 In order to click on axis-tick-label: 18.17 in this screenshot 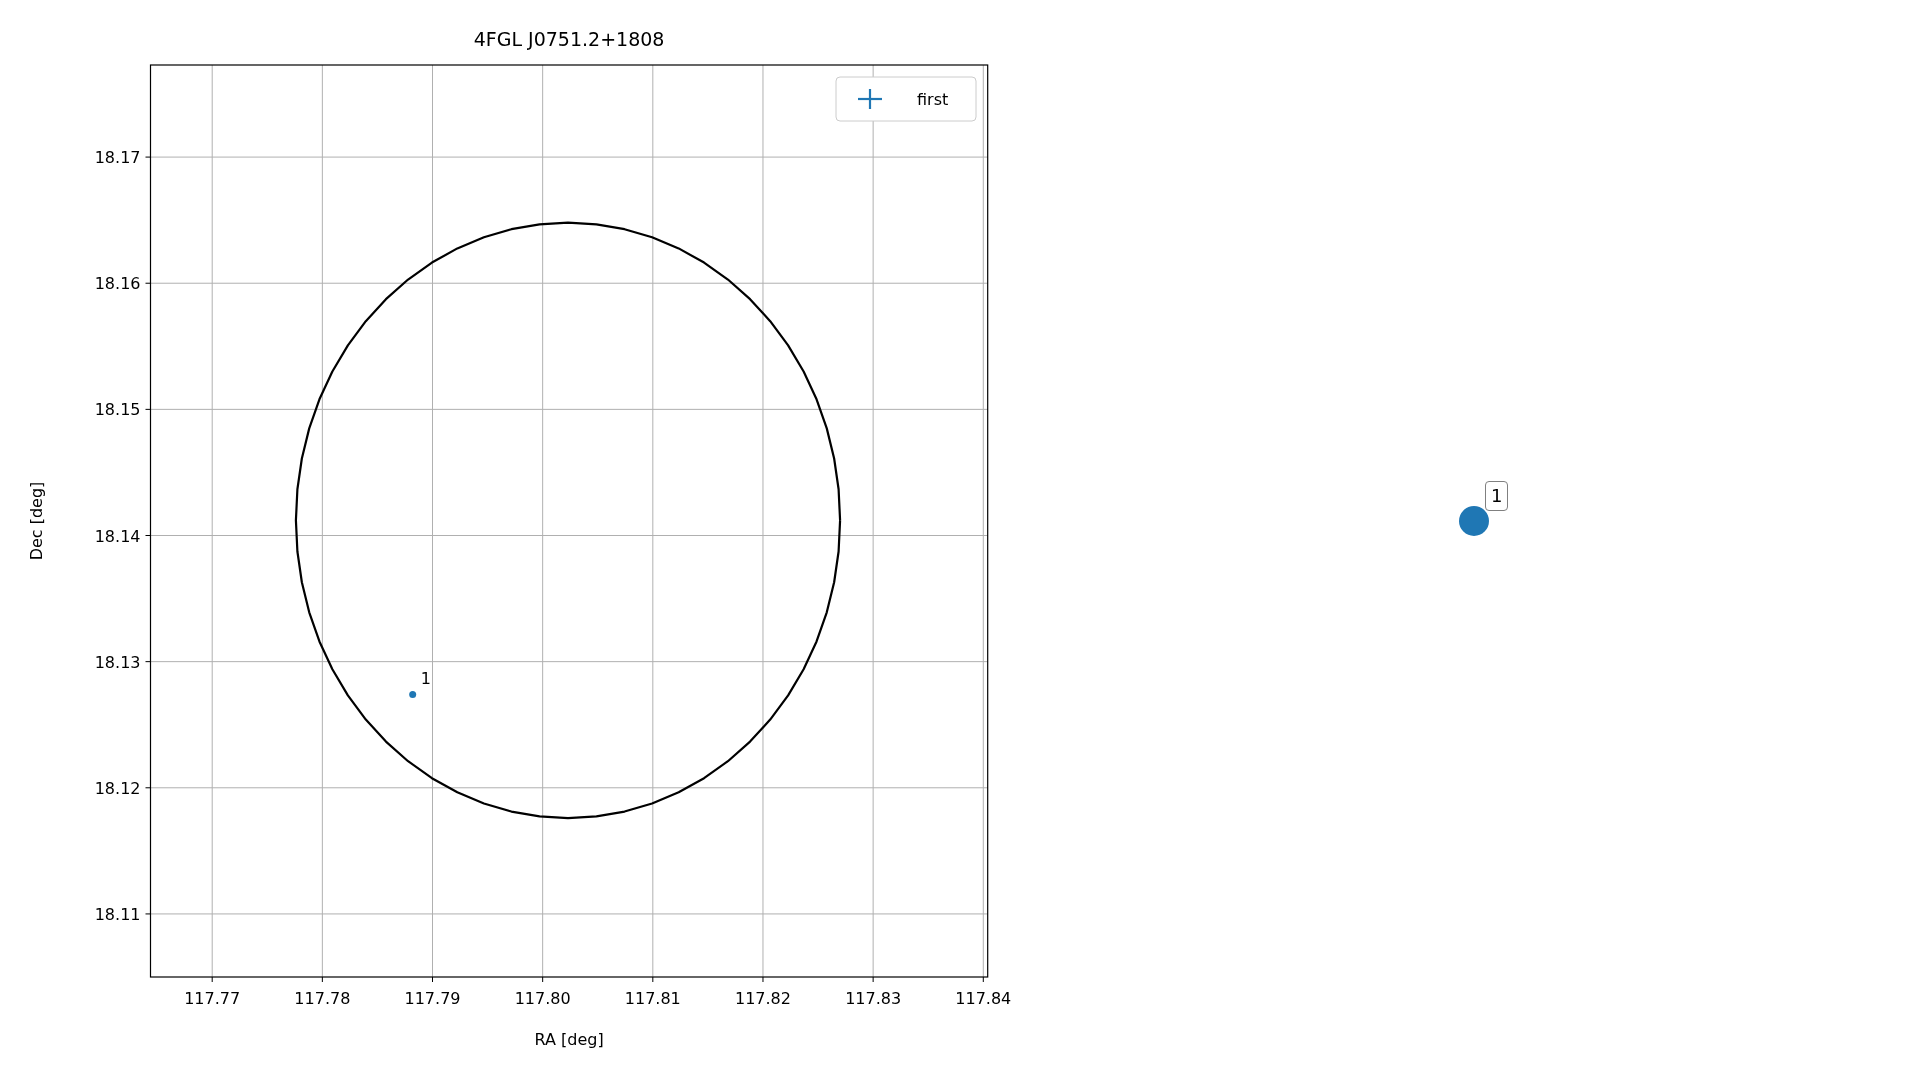, I will do `click(117, 158)`.